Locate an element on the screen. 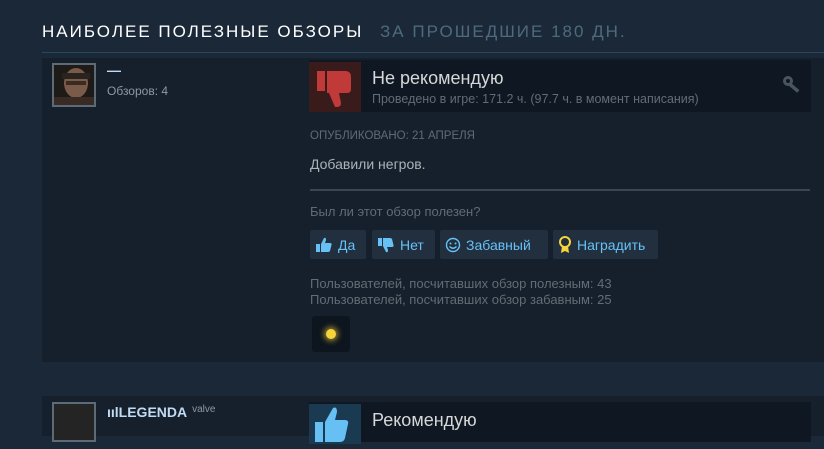 The height and width of the screenshot is (449, 824). review-card: ıılLEGENDA valve Рекомендую is located at coordinates (433, 420).